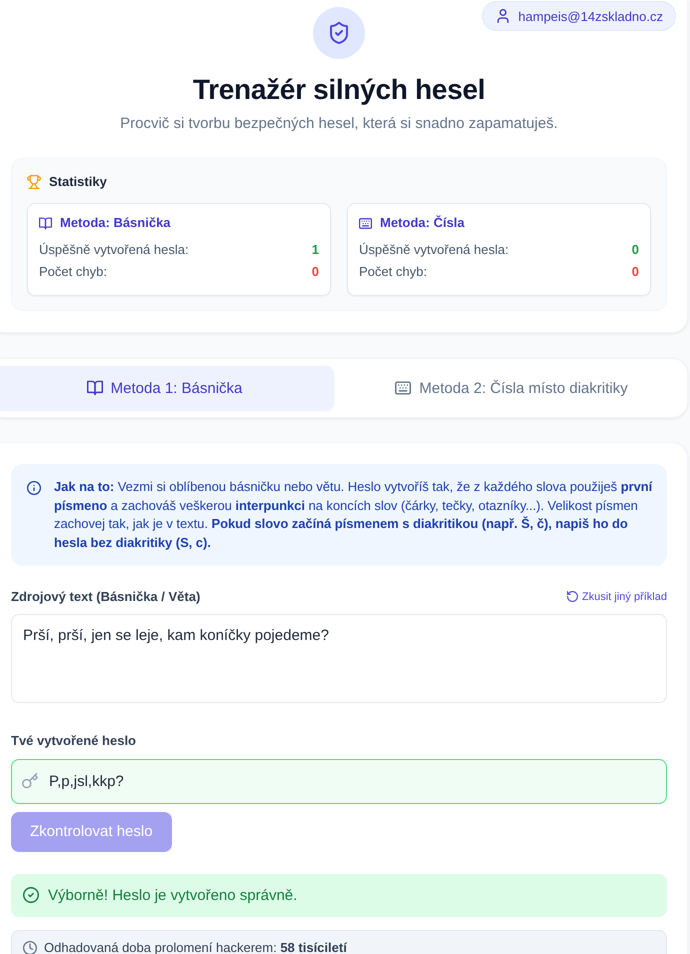  I want to click on method-title: Metoda: Čísla, so click(422, 223).